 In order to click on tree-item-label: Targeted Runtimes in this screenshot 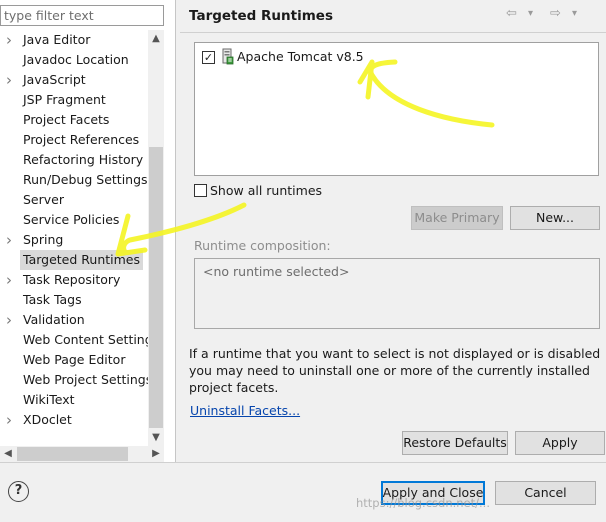, I will do `click(81, 260)`.